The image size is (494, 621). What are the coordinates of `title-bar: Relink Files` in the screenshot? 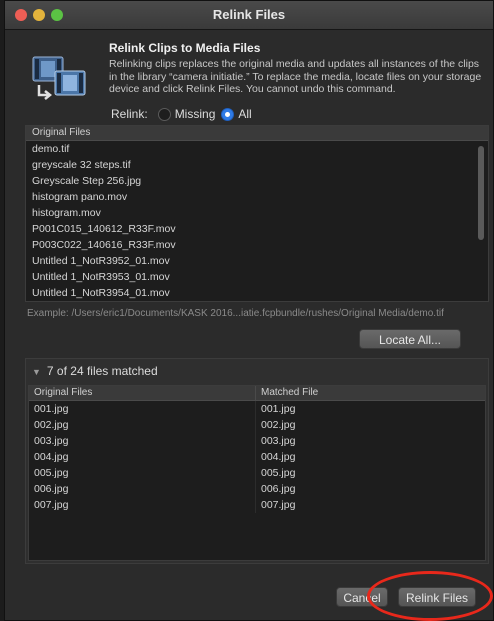 It's located at (249, 15).